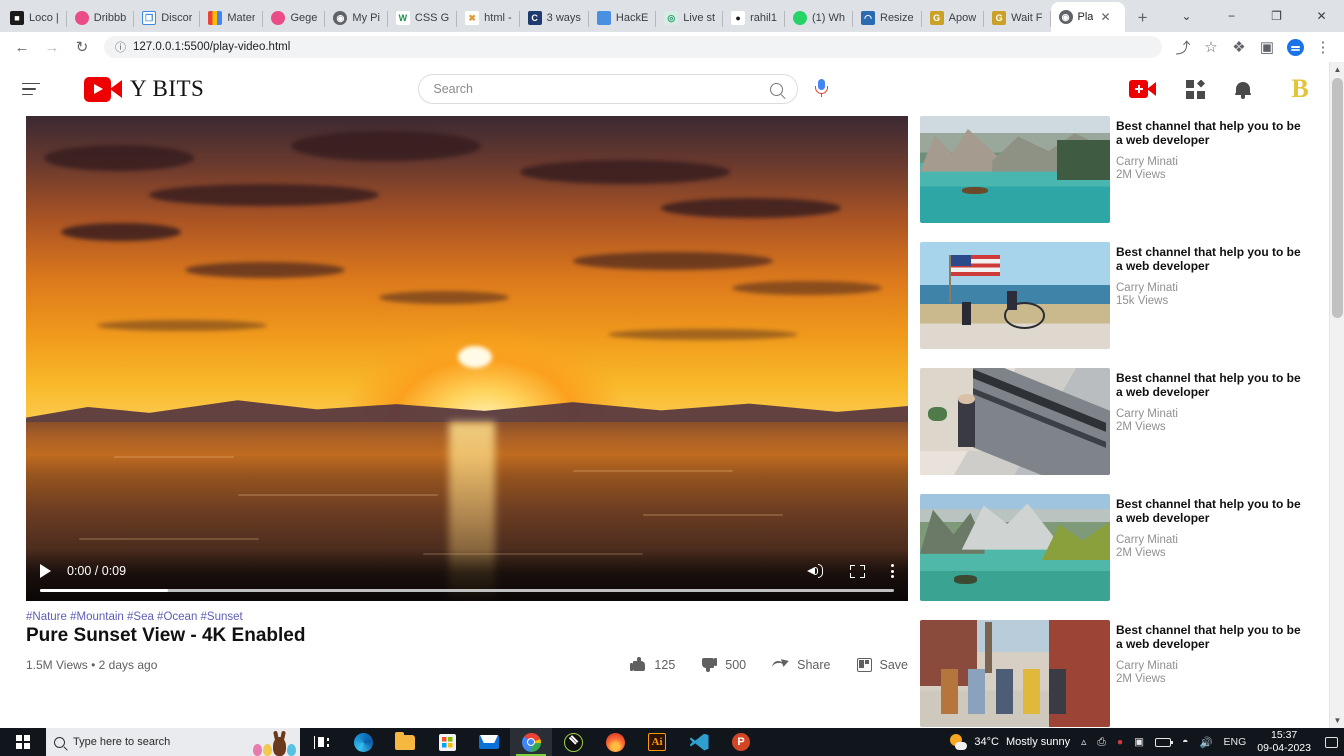  I want to click on account-avatar: B, so click(1297, 89).